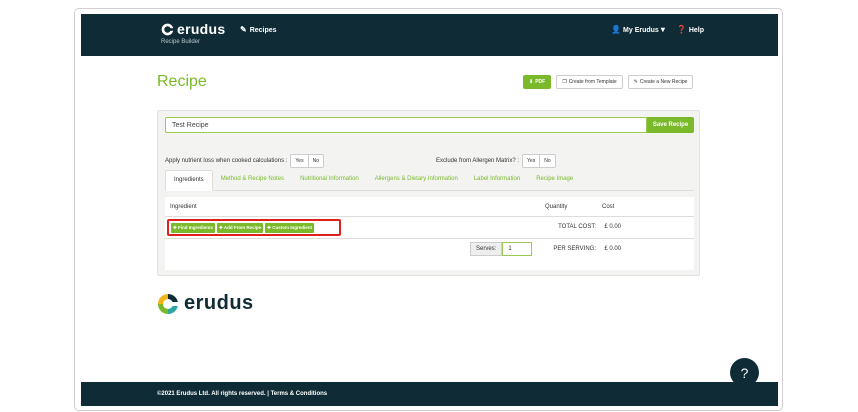  What do you see at coordinates (564, 82) in the screenshot?
I see `copy-icon: ❐` at bounding box center [564, 82].